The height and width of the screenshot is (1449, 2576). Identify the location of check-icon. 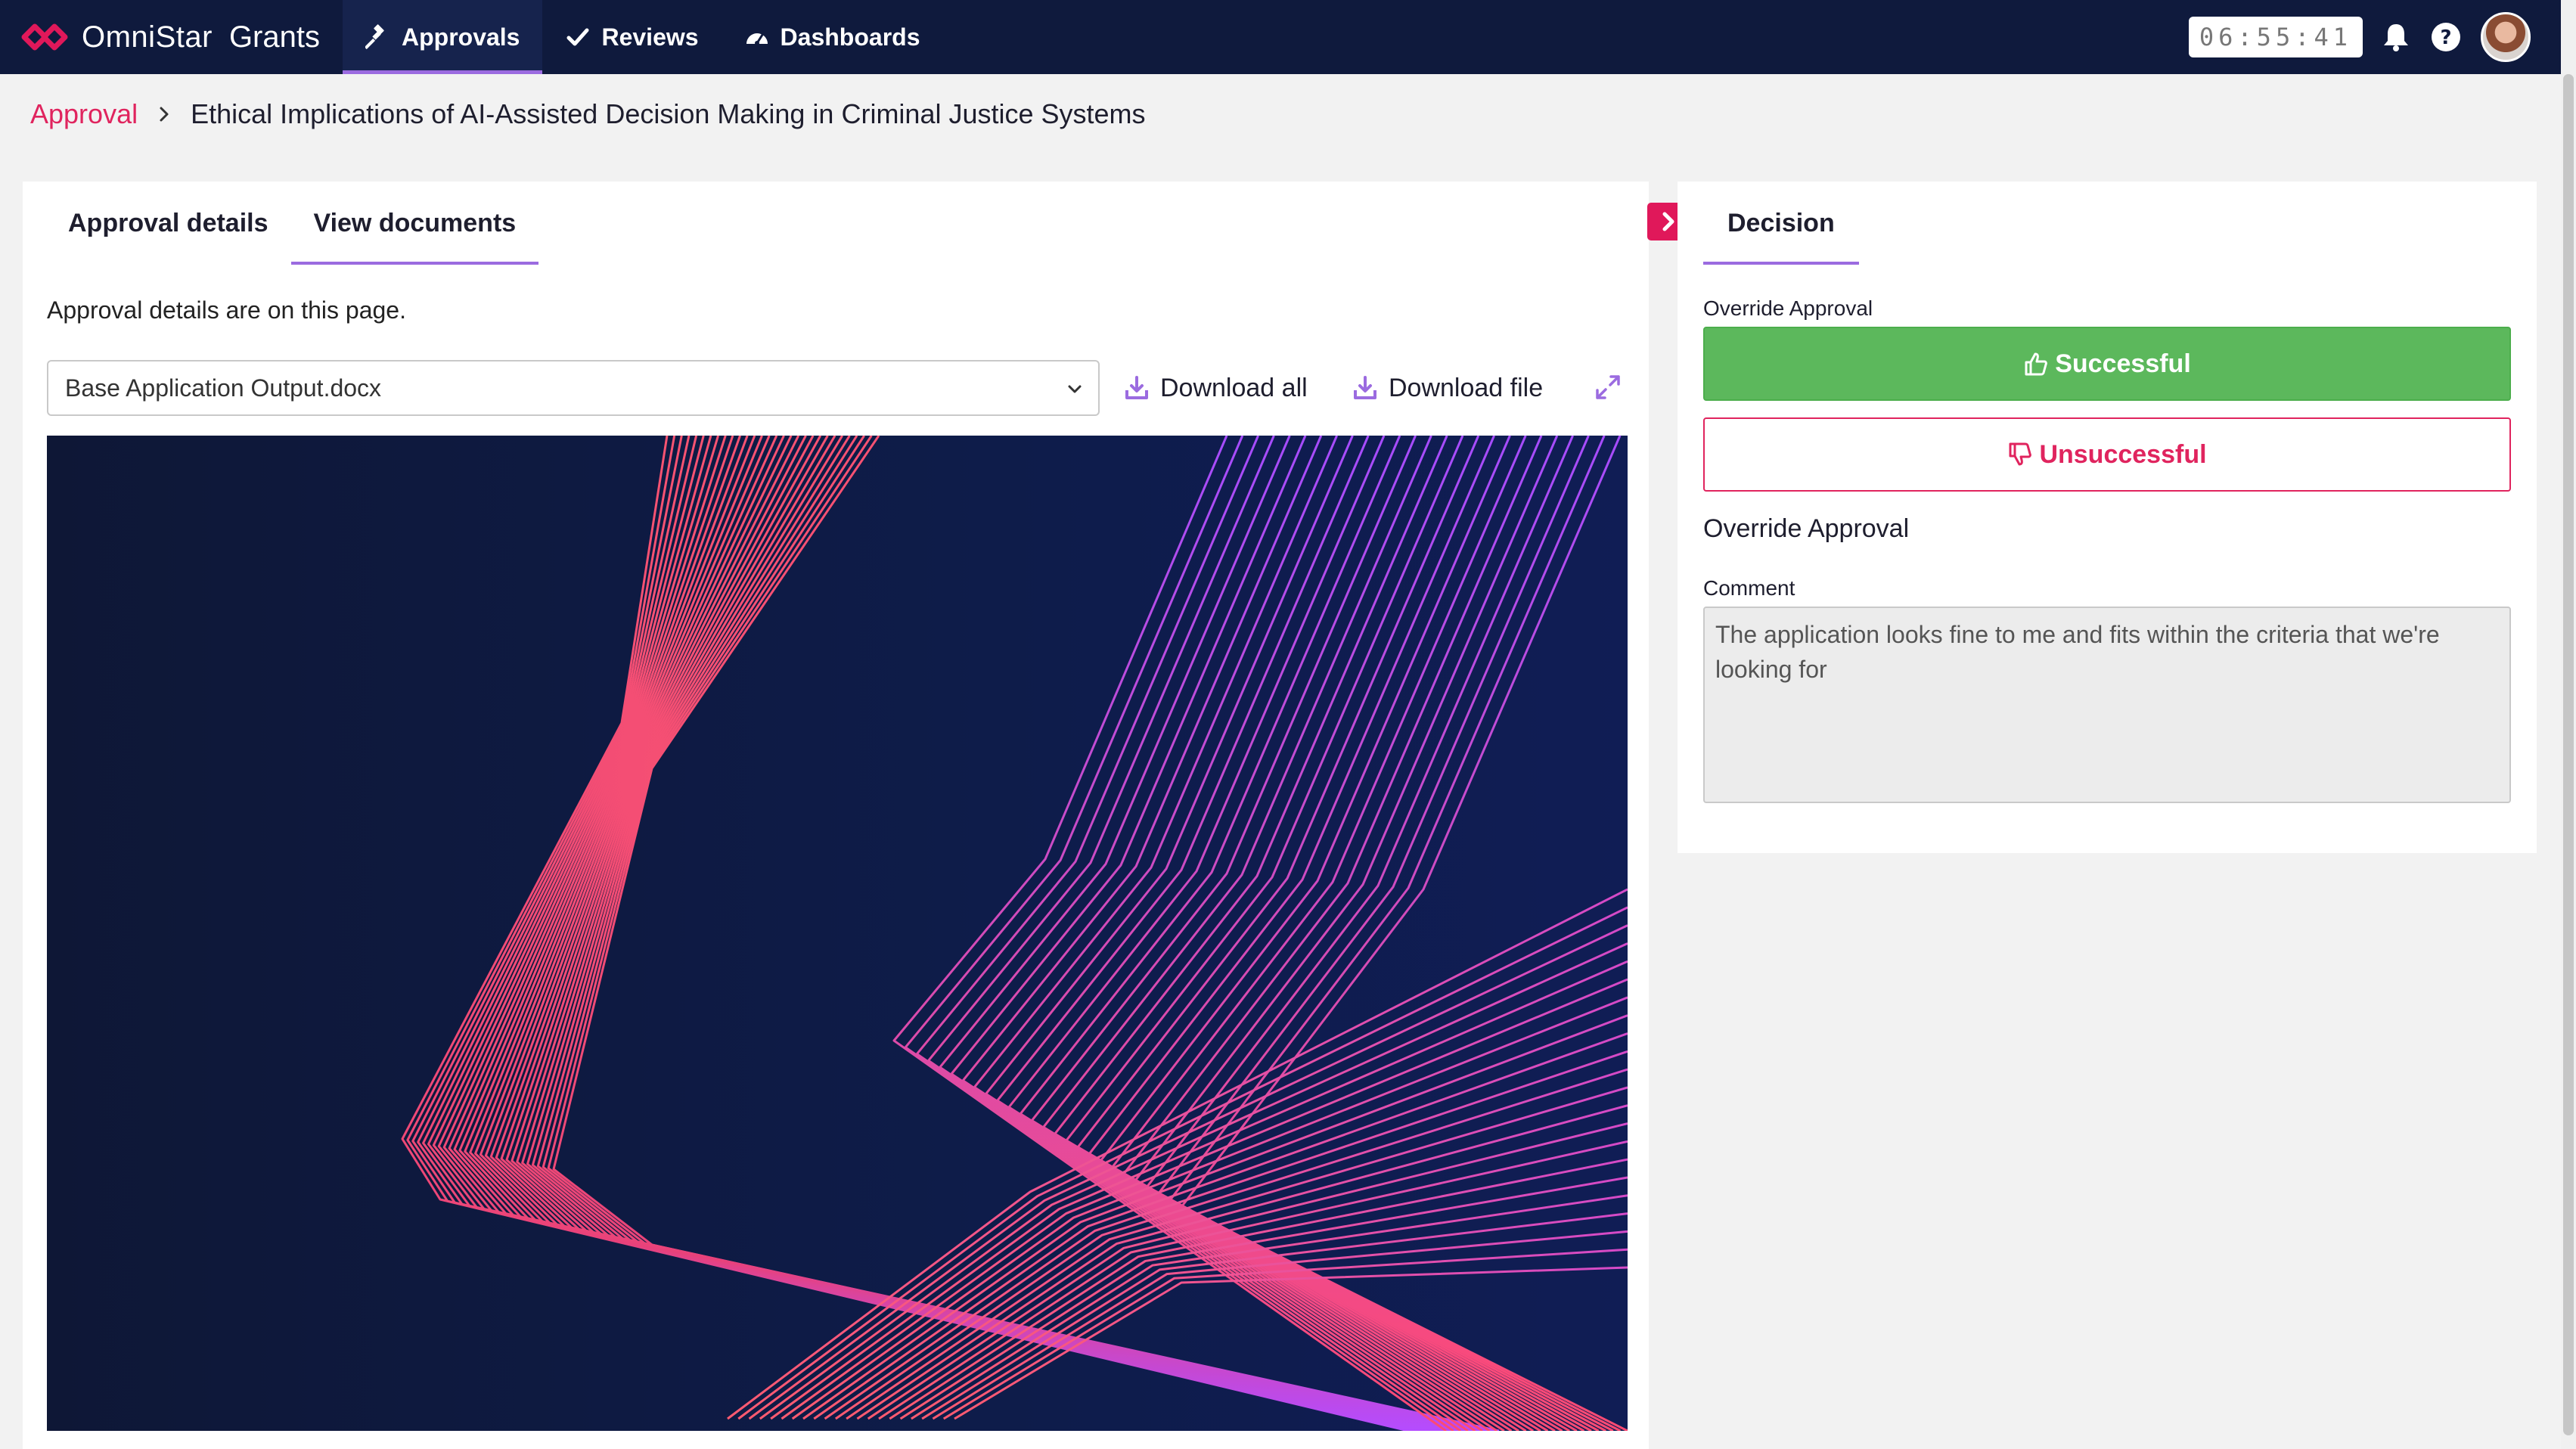
(577, 37).